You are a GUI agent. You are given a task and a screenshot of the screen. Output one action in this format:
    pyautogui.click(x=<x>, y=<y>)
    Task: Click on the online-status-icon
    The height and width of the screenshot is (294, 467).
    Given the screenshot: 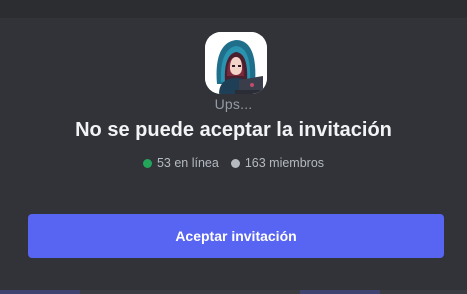 What is the action you would take?
    pyautogui.click(x=147, y=163)
    